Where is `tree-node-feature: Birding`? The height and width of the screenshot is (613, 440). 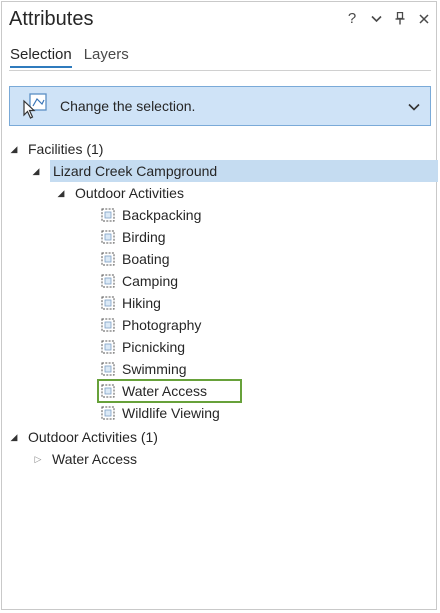
tree-node-feature: Birding is located at coordinates (133, 237).